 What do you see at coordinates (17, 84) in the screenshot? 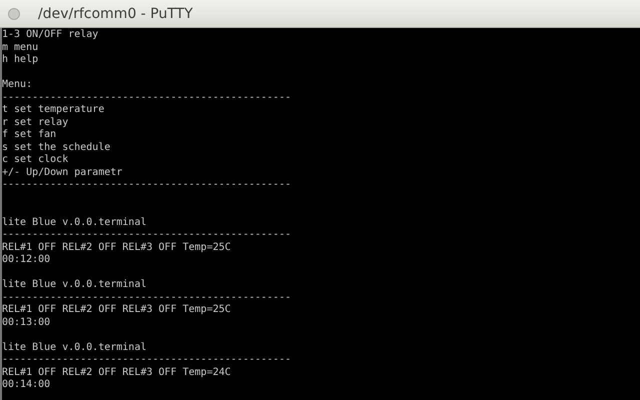
I see `terminal-line: Menu:` at bounding box center [17, 84].